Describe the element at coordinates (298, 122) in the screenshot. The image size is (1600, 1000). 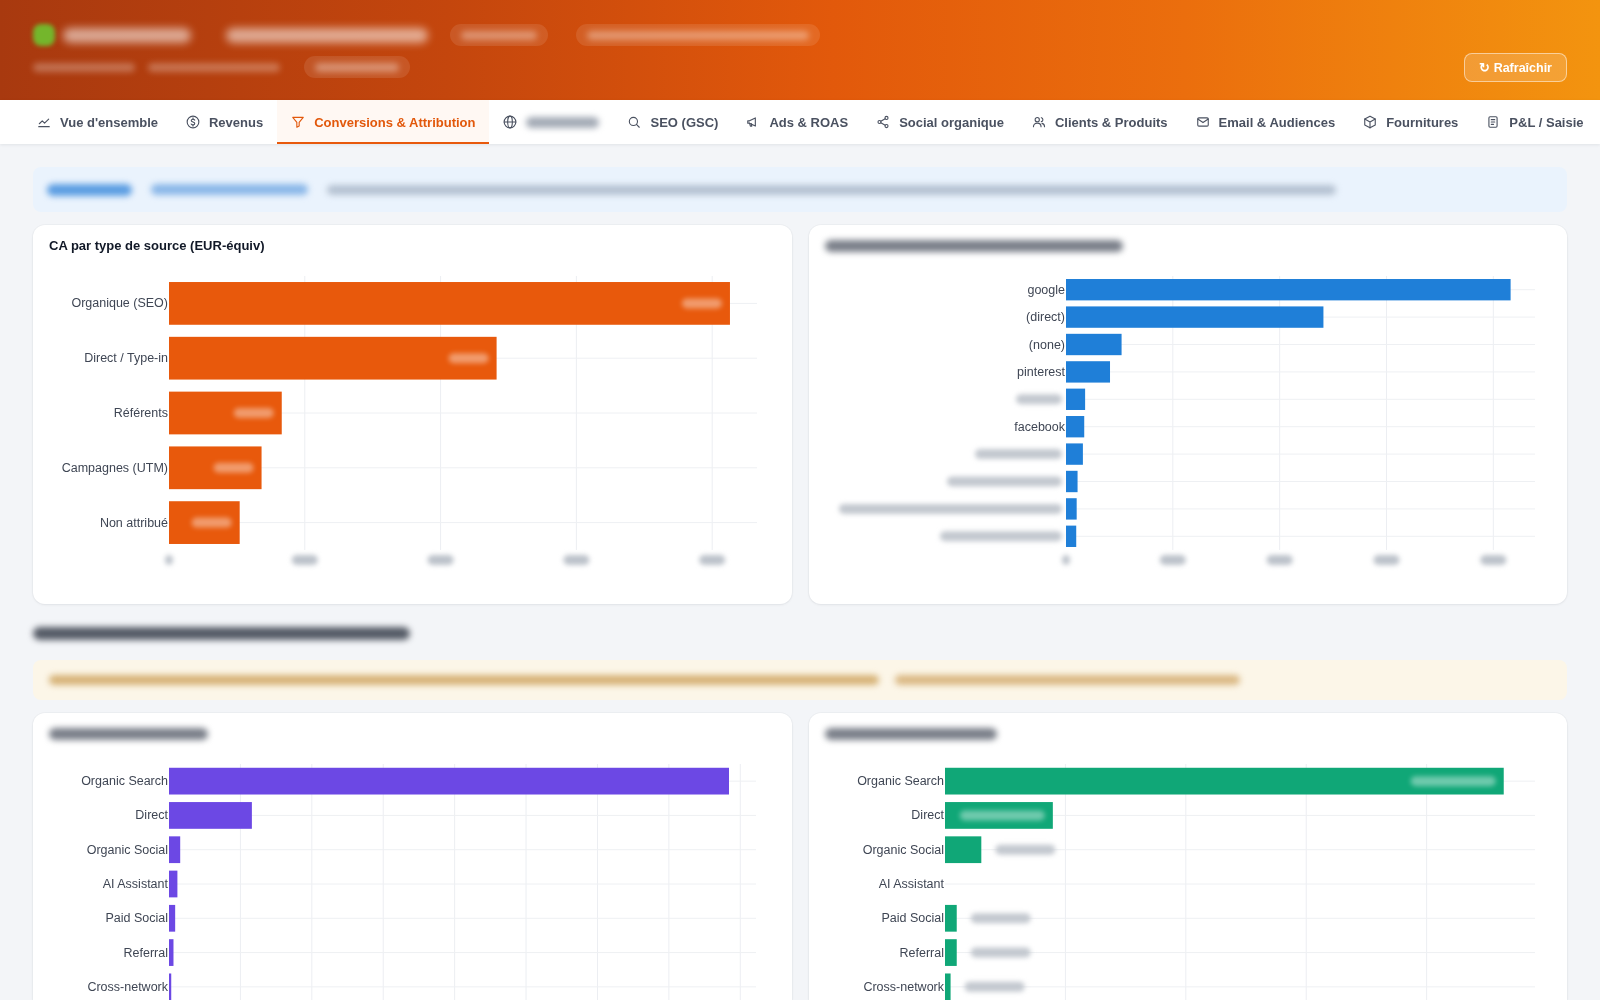
I see `funnel-icon` at that location.